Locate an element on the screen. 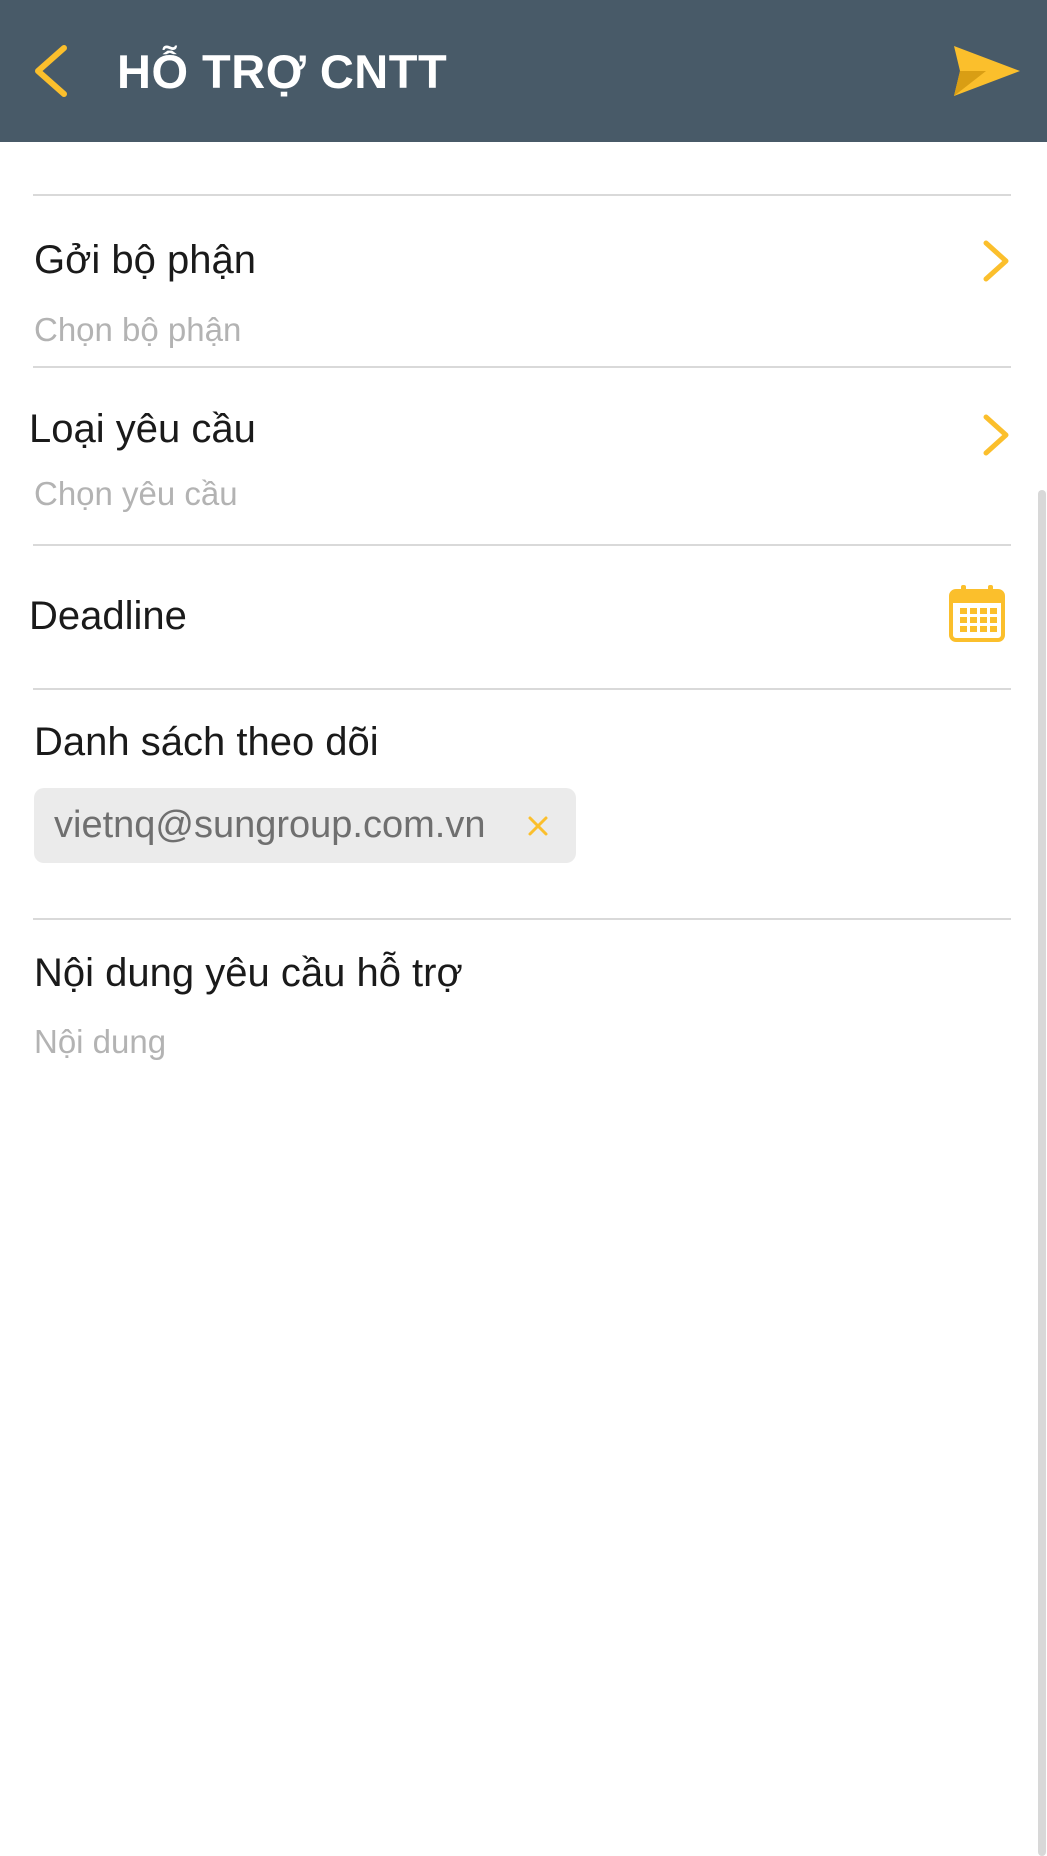 The width and height of the screenshot is (1047, 1856). back-button is located at coordinates (56, 71).